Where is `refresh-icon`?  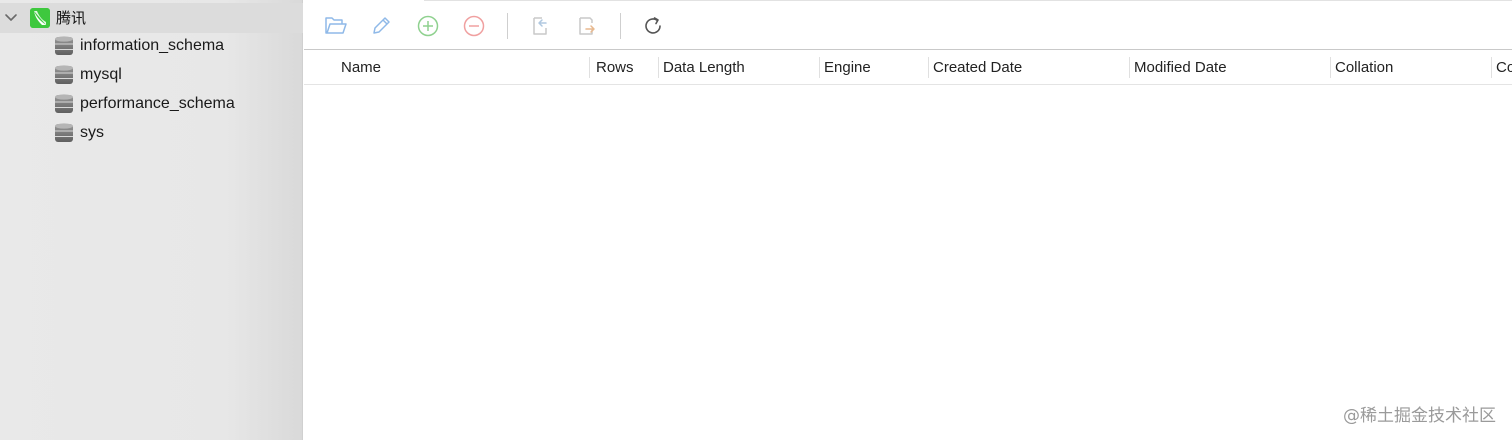 refresh-icon is located at coordinates (653, 25).